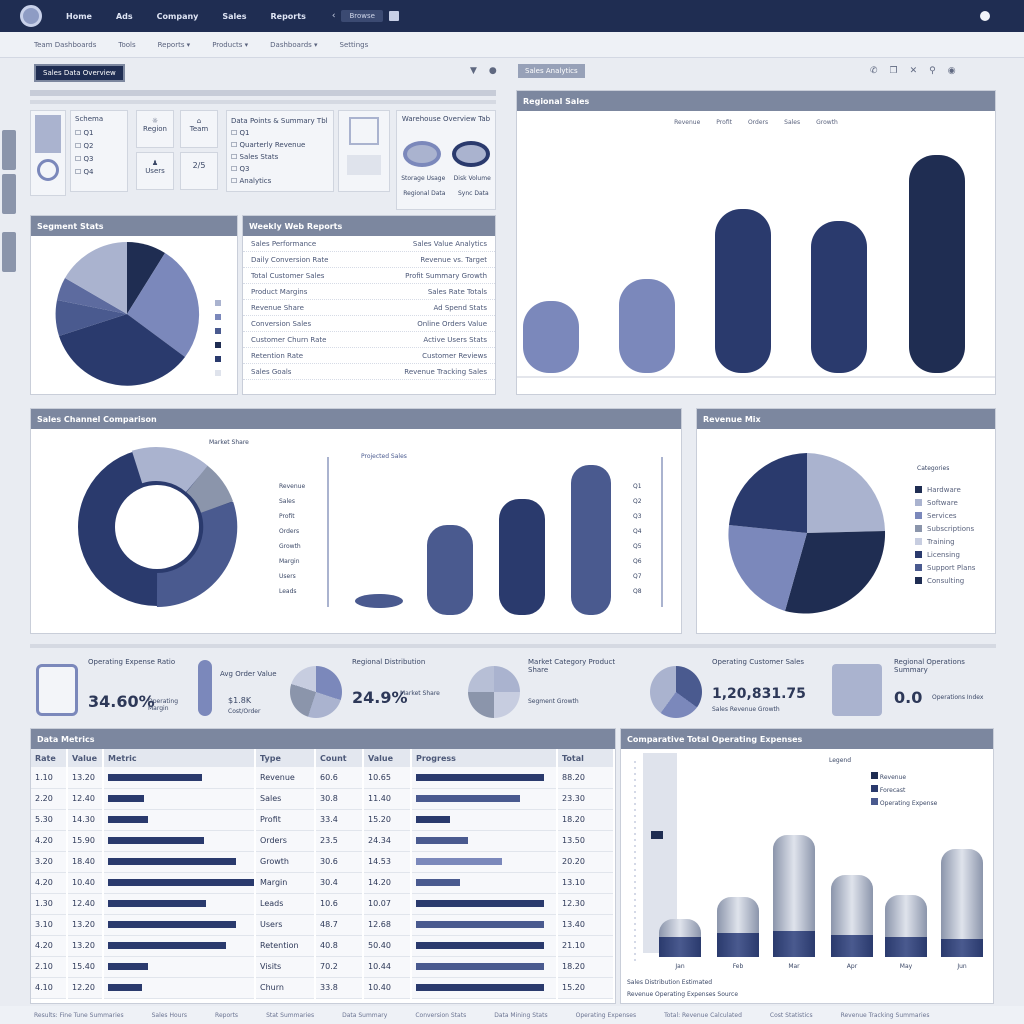 This screenshot has width=1024, height=1024. What do you see at coordinates (874, 71) in the screenshot?
I see `phone-icon: ✆` at bounding box center [874, 71].